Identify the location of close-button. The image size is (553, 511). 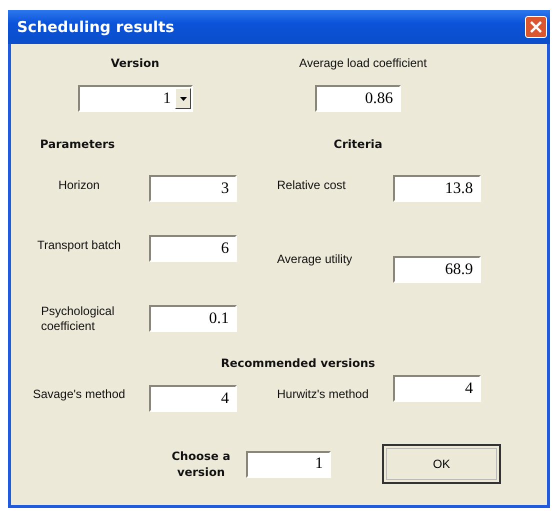
(536, 27).